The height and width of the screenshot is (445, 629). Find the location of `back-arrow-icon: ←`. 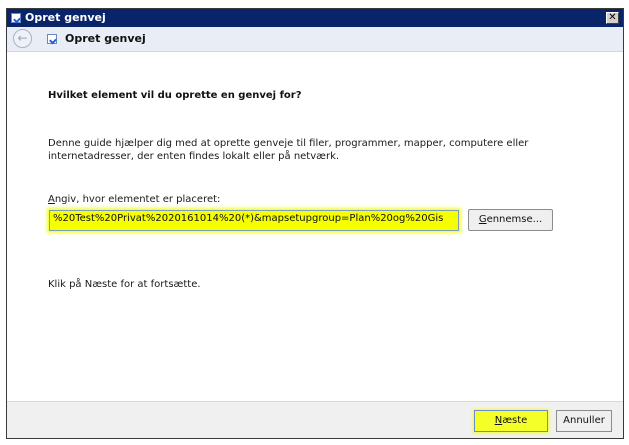

back-arrow-icon: ← is located at coordinates (22, 38).